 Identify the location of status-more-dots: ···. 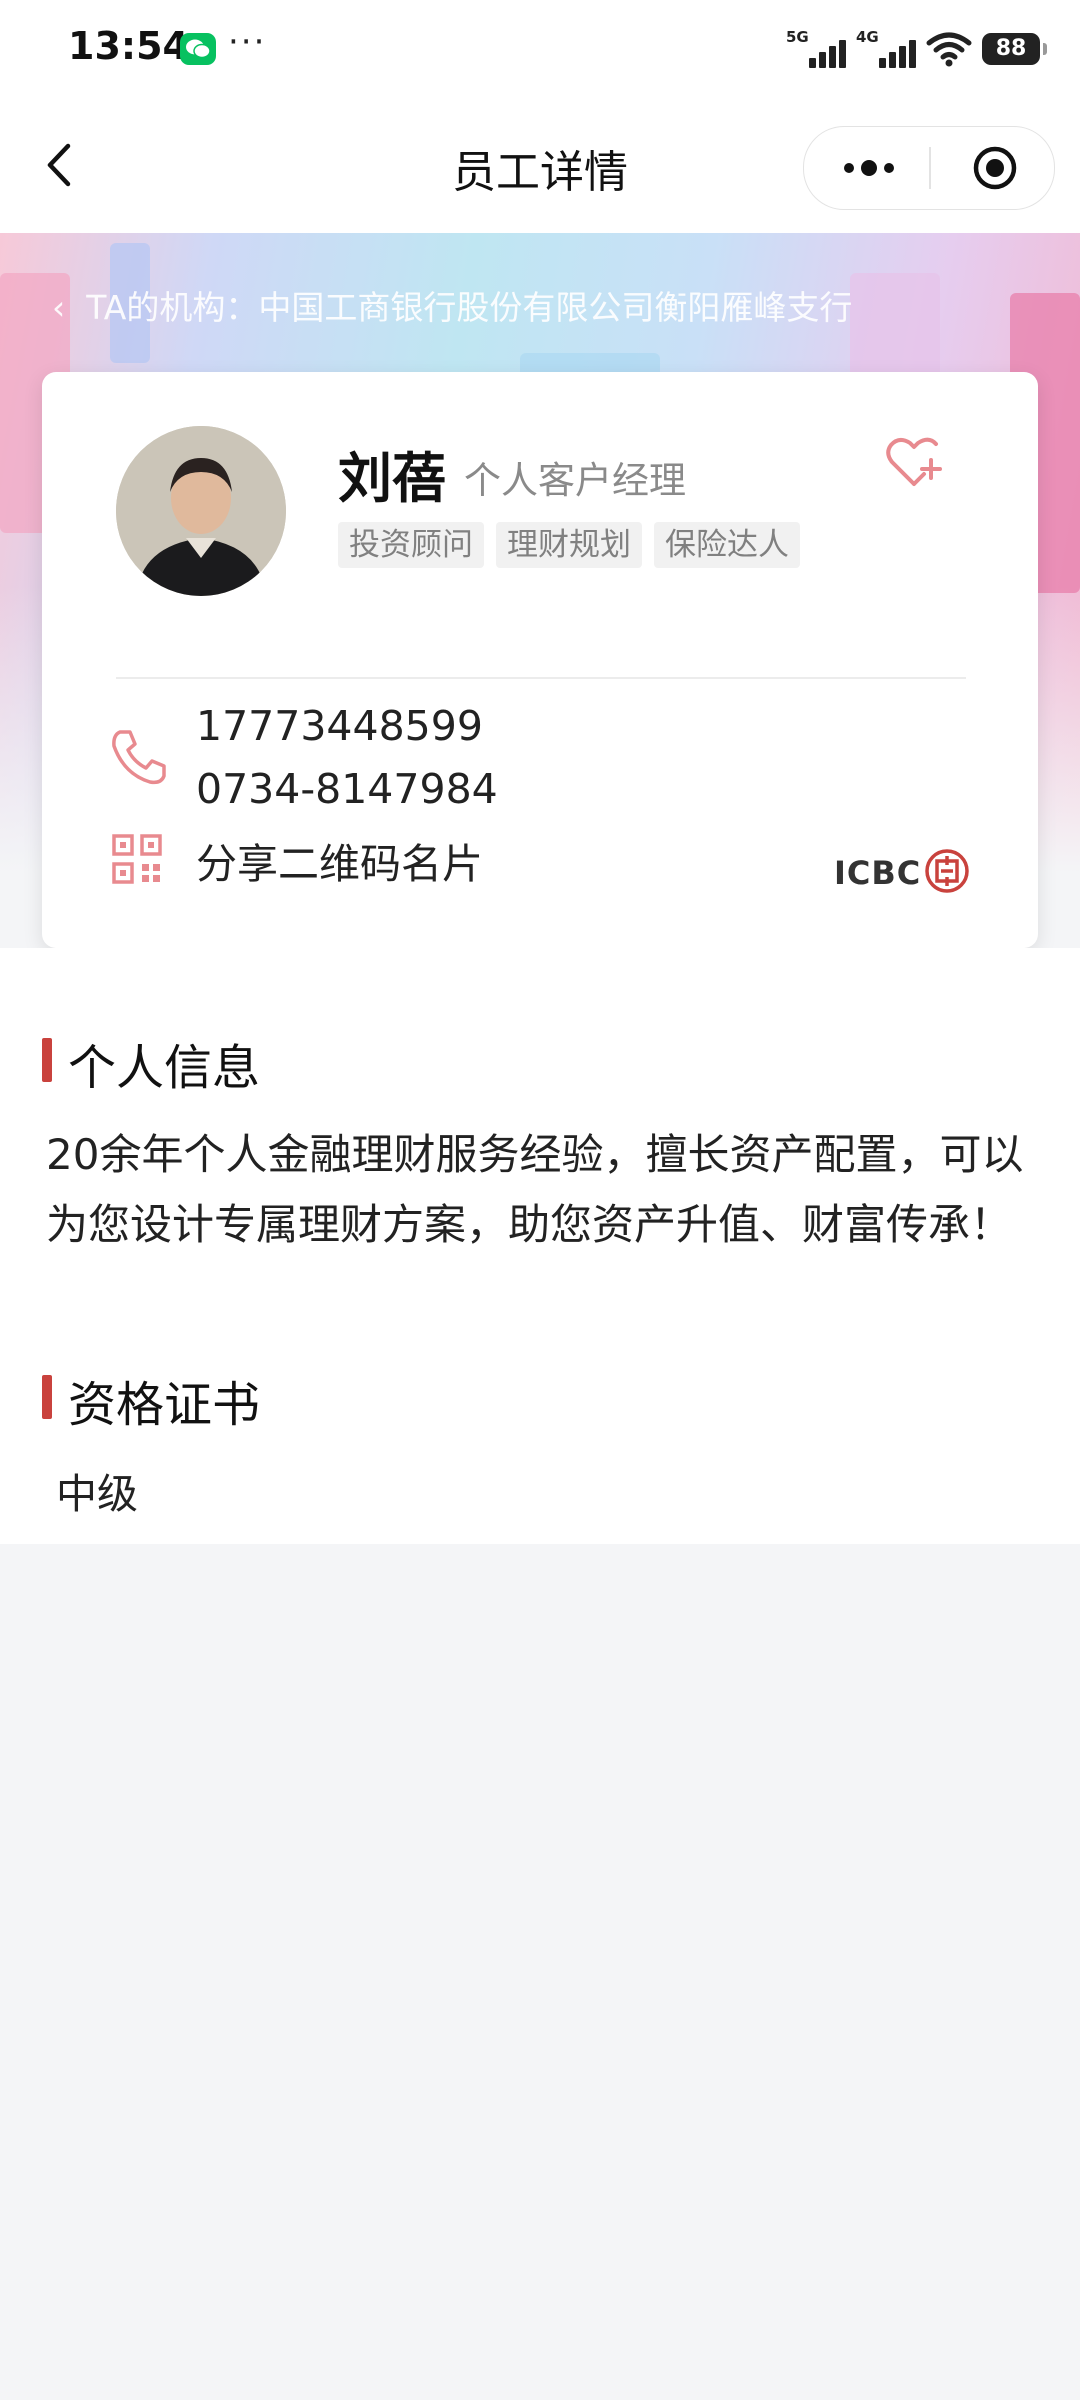
(247, 42).